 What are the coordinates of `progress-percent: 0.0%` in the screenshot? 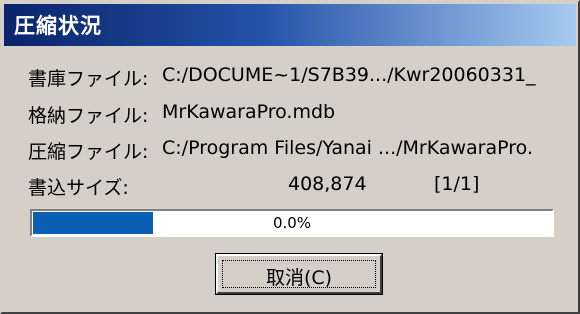 It's located at (292, 223).